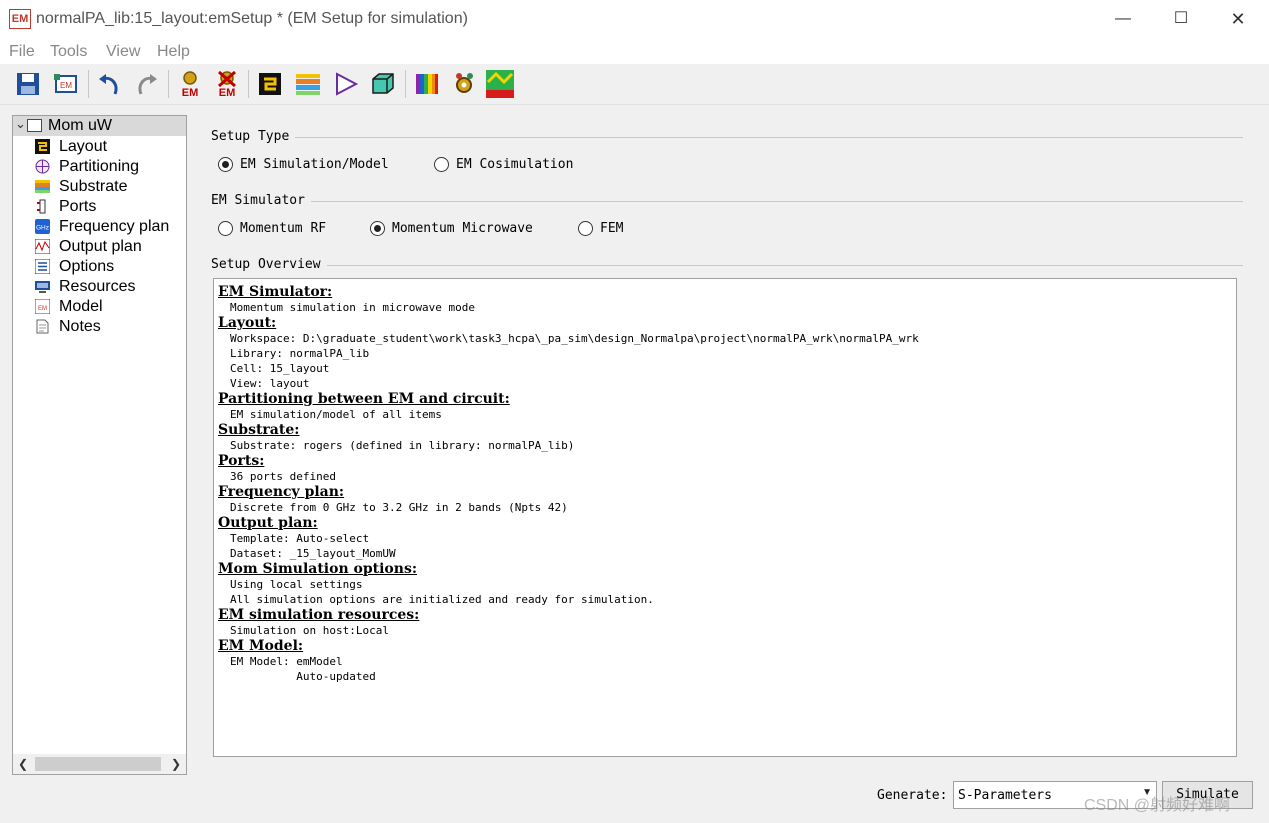 The height and width of the screenshot is (823, 1269). Describe the element at coordinates (319, 615) in the screenshot. I see `overview-heading: EM simulation resources:` at that location.